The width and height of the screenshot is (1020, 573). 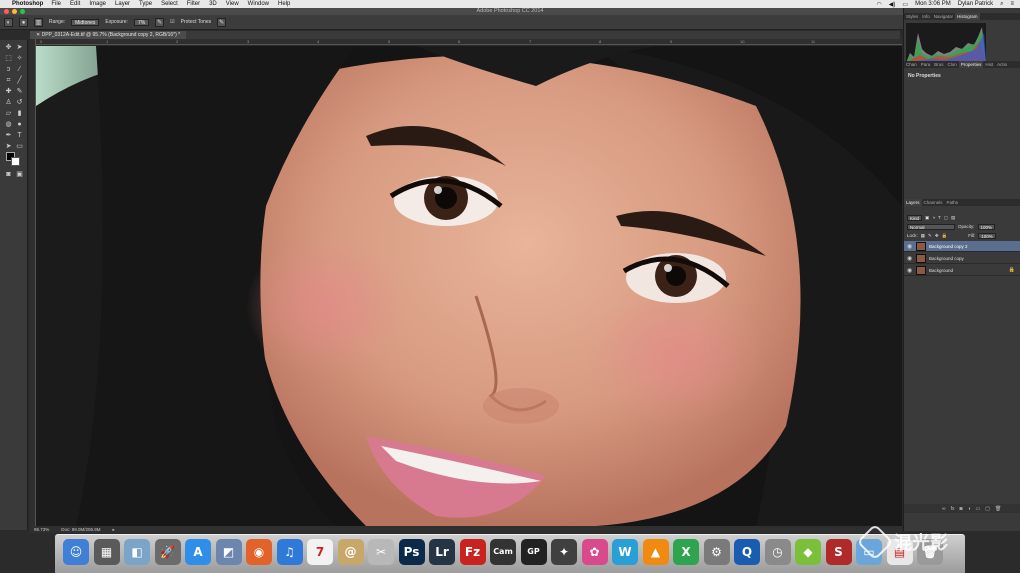 I want to click on system-prefs-icon: ⚙, so click(x=716, y=552).